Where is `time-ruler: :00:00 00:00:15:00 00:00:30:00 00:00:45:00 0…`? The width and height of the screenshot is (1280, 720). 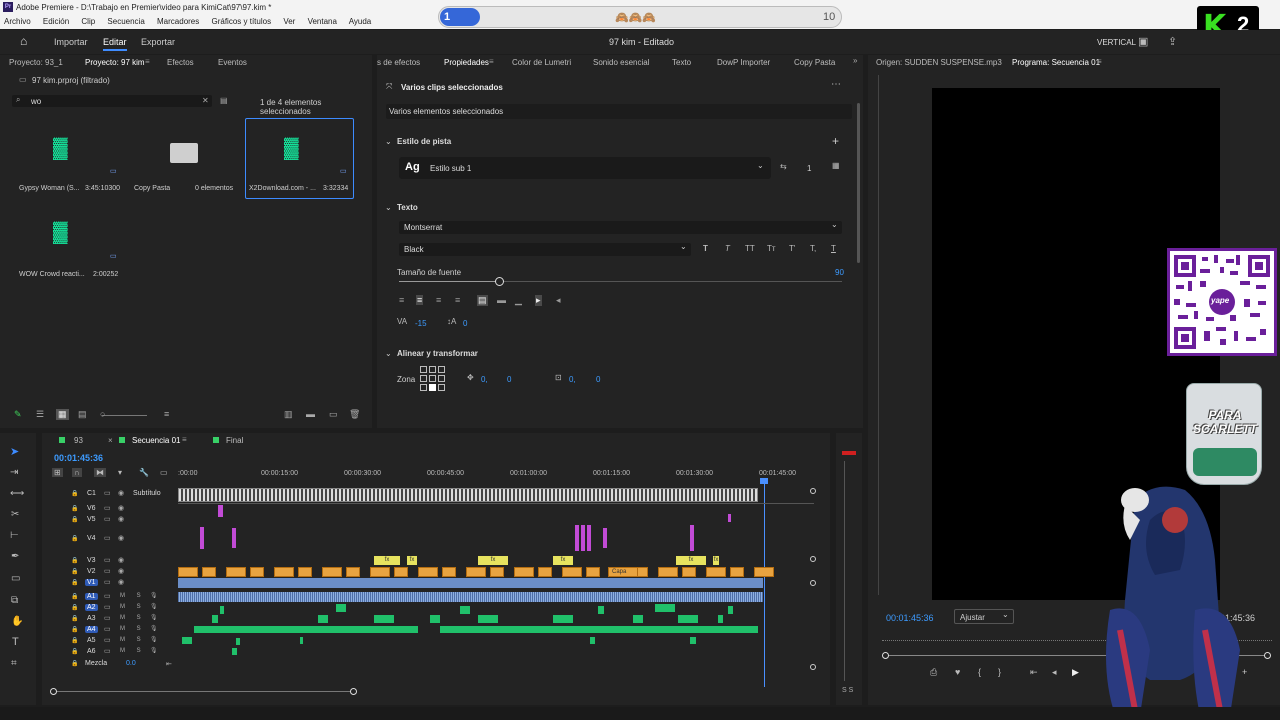 time-ruler: :00:00 00:00:15:00 00:00:30:00 00:00:45:00 0… is located at coordinates (498, 475).